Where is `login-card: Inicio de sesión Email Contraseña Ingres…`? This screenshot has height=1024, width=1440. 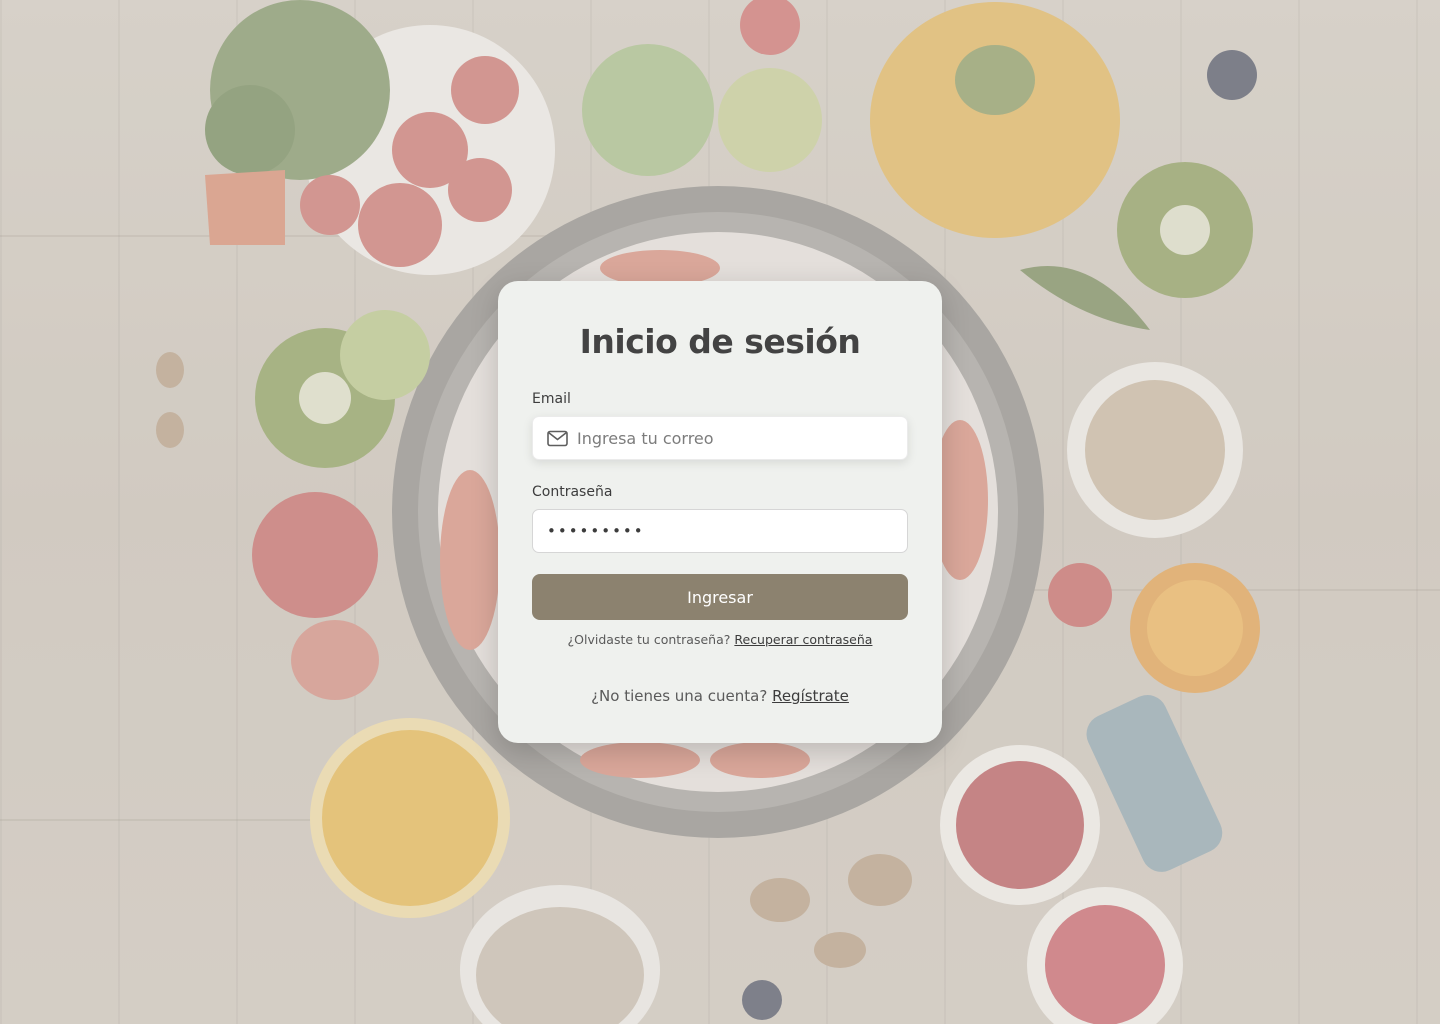
login-card: Inicio de sesión Email Contraseña Ingres… is located at coordinates (720, 512).